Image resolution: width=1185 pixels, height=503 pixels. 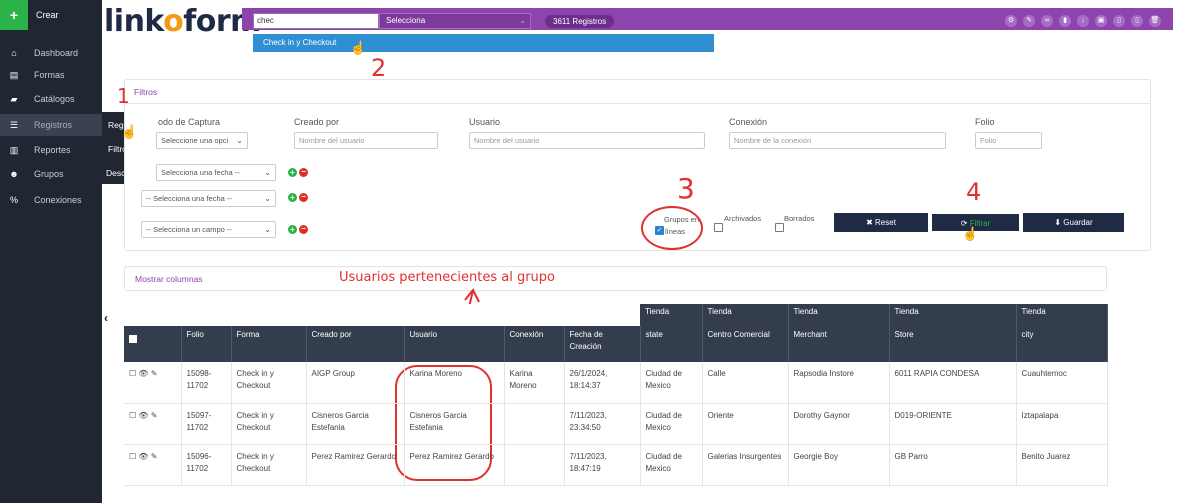 What do you see at coordinates (51, 150) in the screenshot?
I see `sidebar-item-reportes: ▥ Reportes` at bounding box center [51, 150].